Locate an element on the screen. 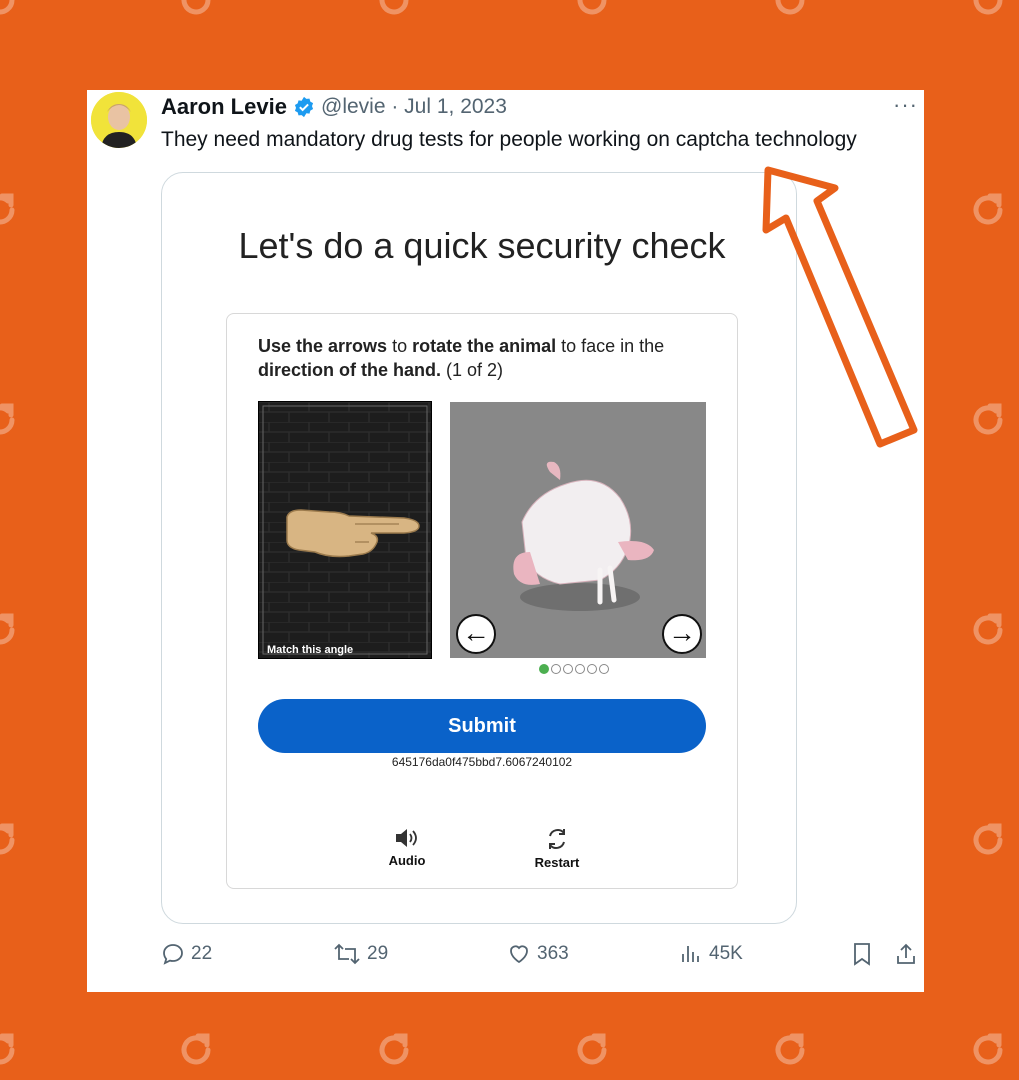 This screenshot has width=1019, height=1080. handle-and-date: @levie · Jul 1, 2023 is located at coordinates (414, 107).